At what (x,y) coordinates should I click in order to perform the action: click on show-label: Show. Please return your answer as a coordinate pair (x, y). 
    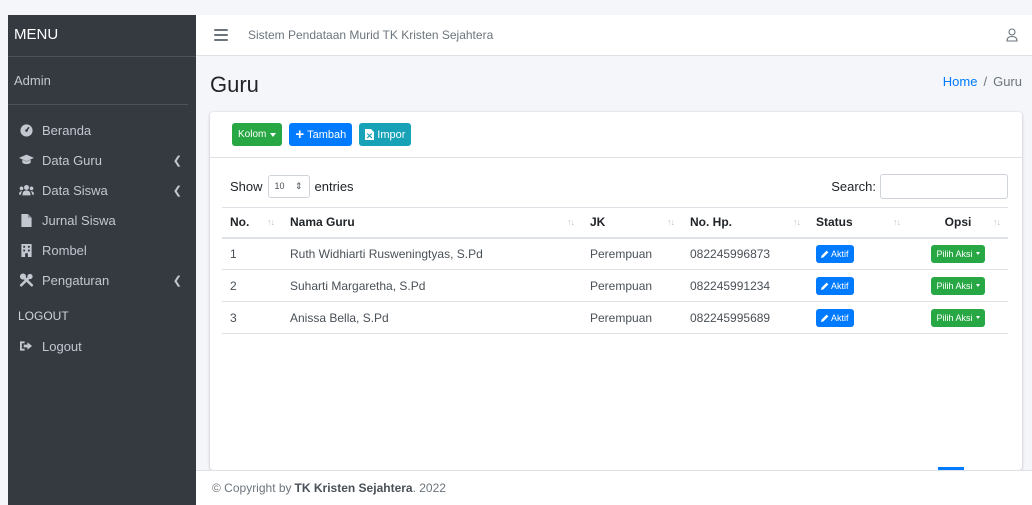
    Looking at the image, I should click on (246, 186).